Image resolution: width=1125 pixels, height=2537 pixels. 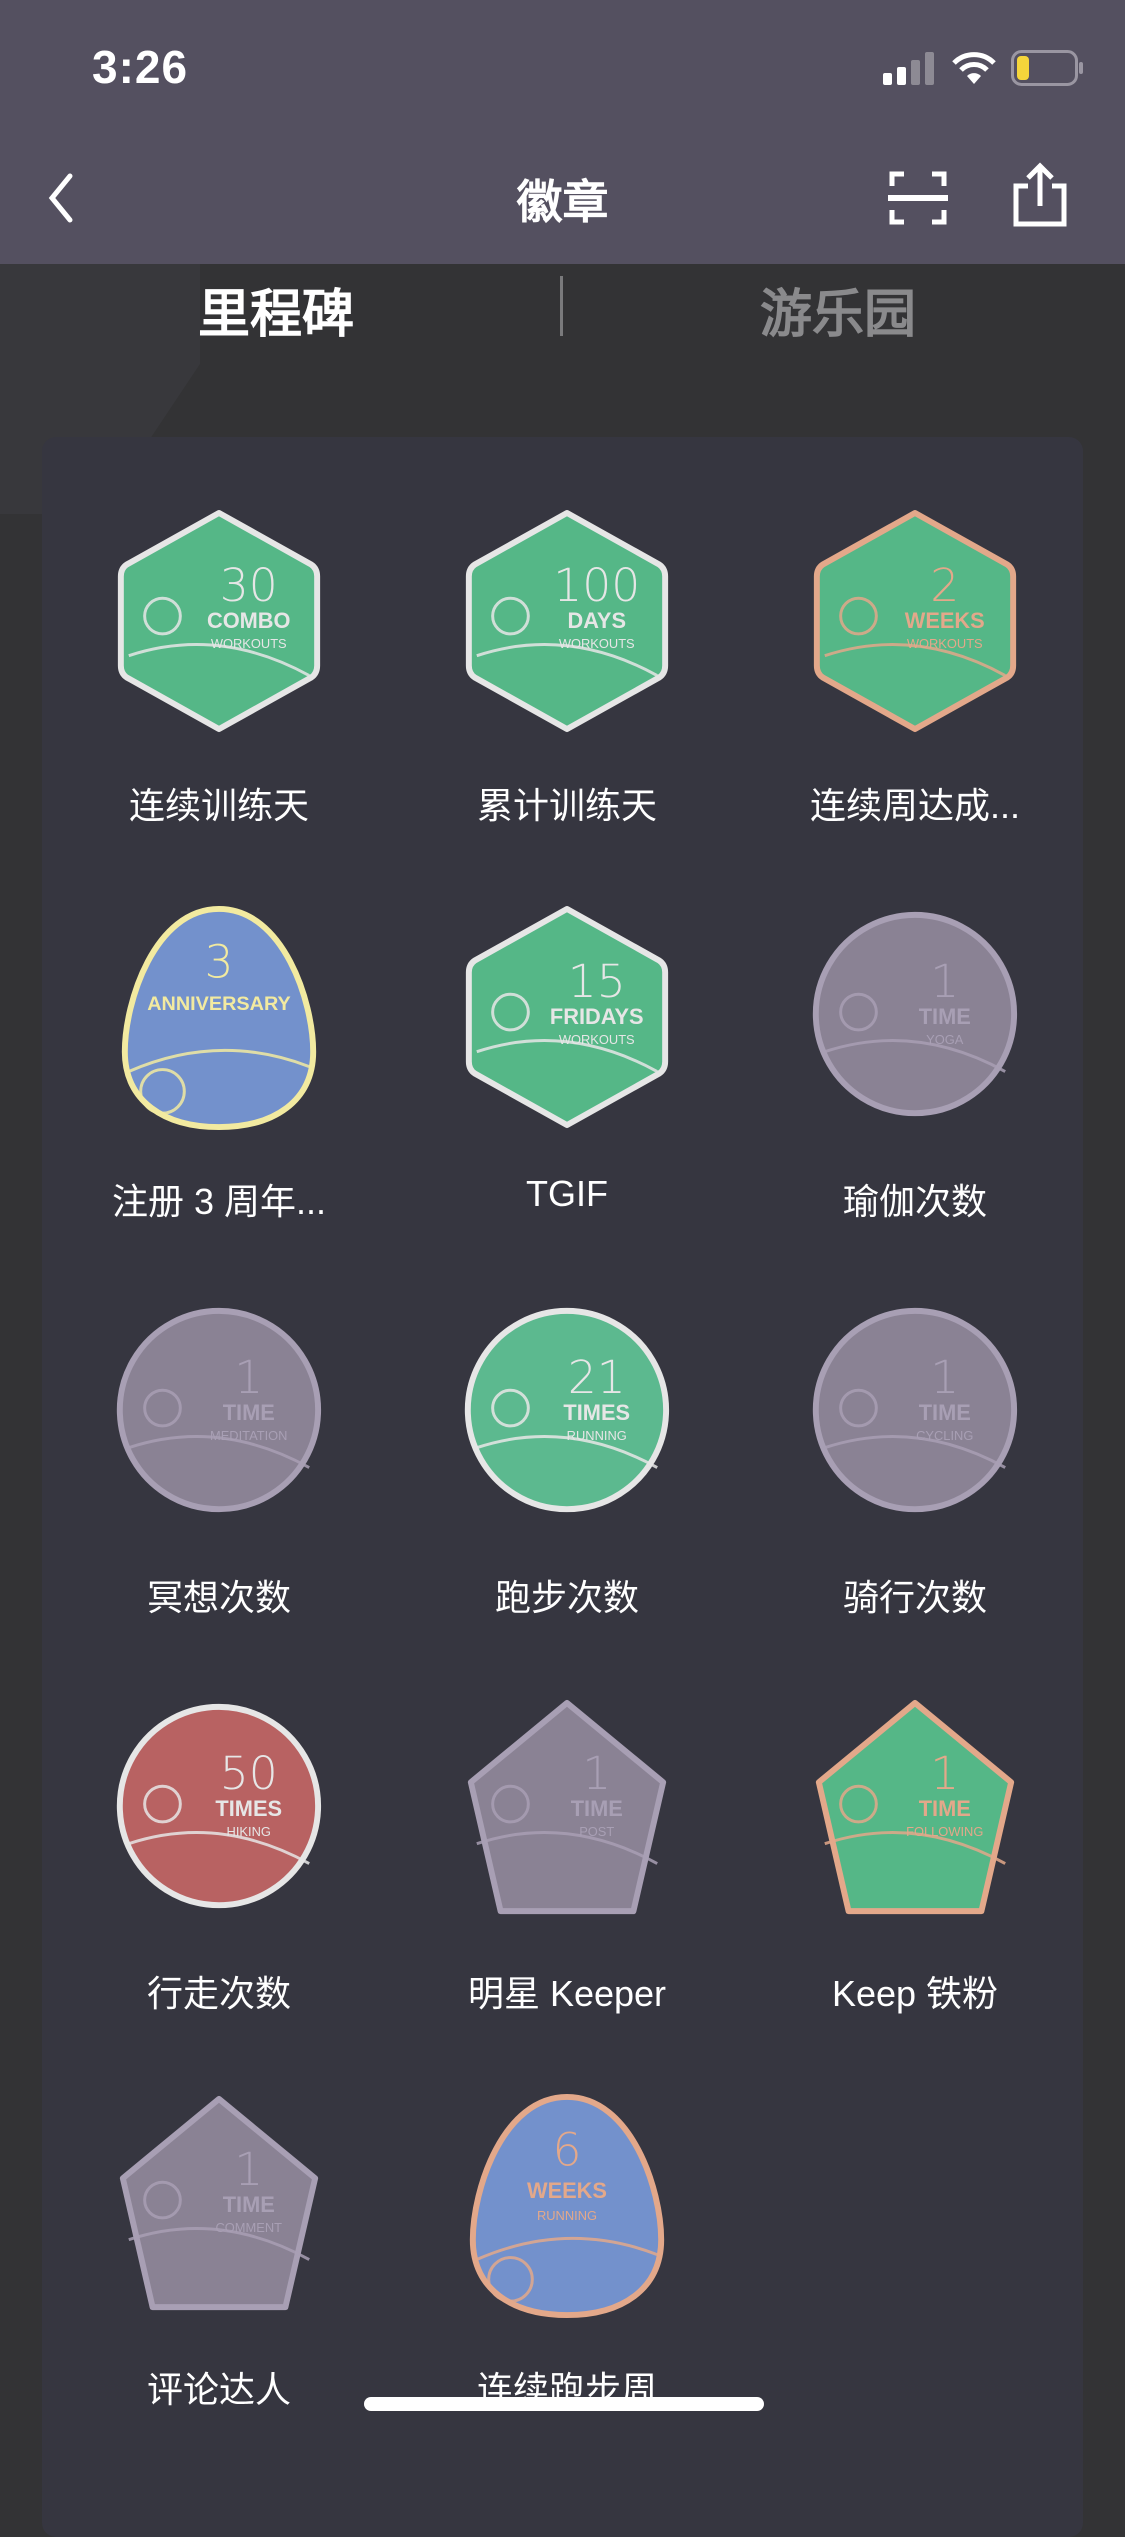 What do you see at coordinates (1040, 195) in the screenshot?
I see `share-button` at bounding box center [1040, 195].